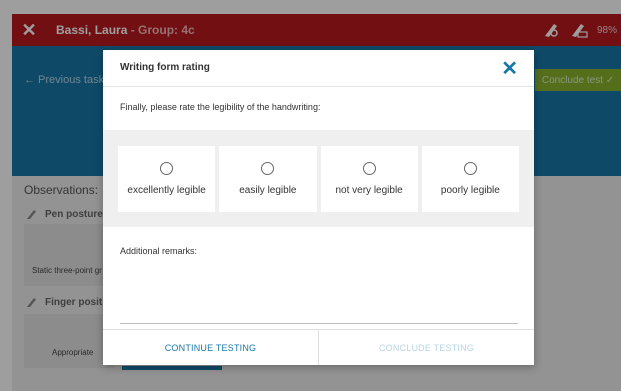 The height and width of the screenshot is (391, 621). Describe the element at coordinates (319, 293) in the screenshot. I see `remarks-input` at that location.